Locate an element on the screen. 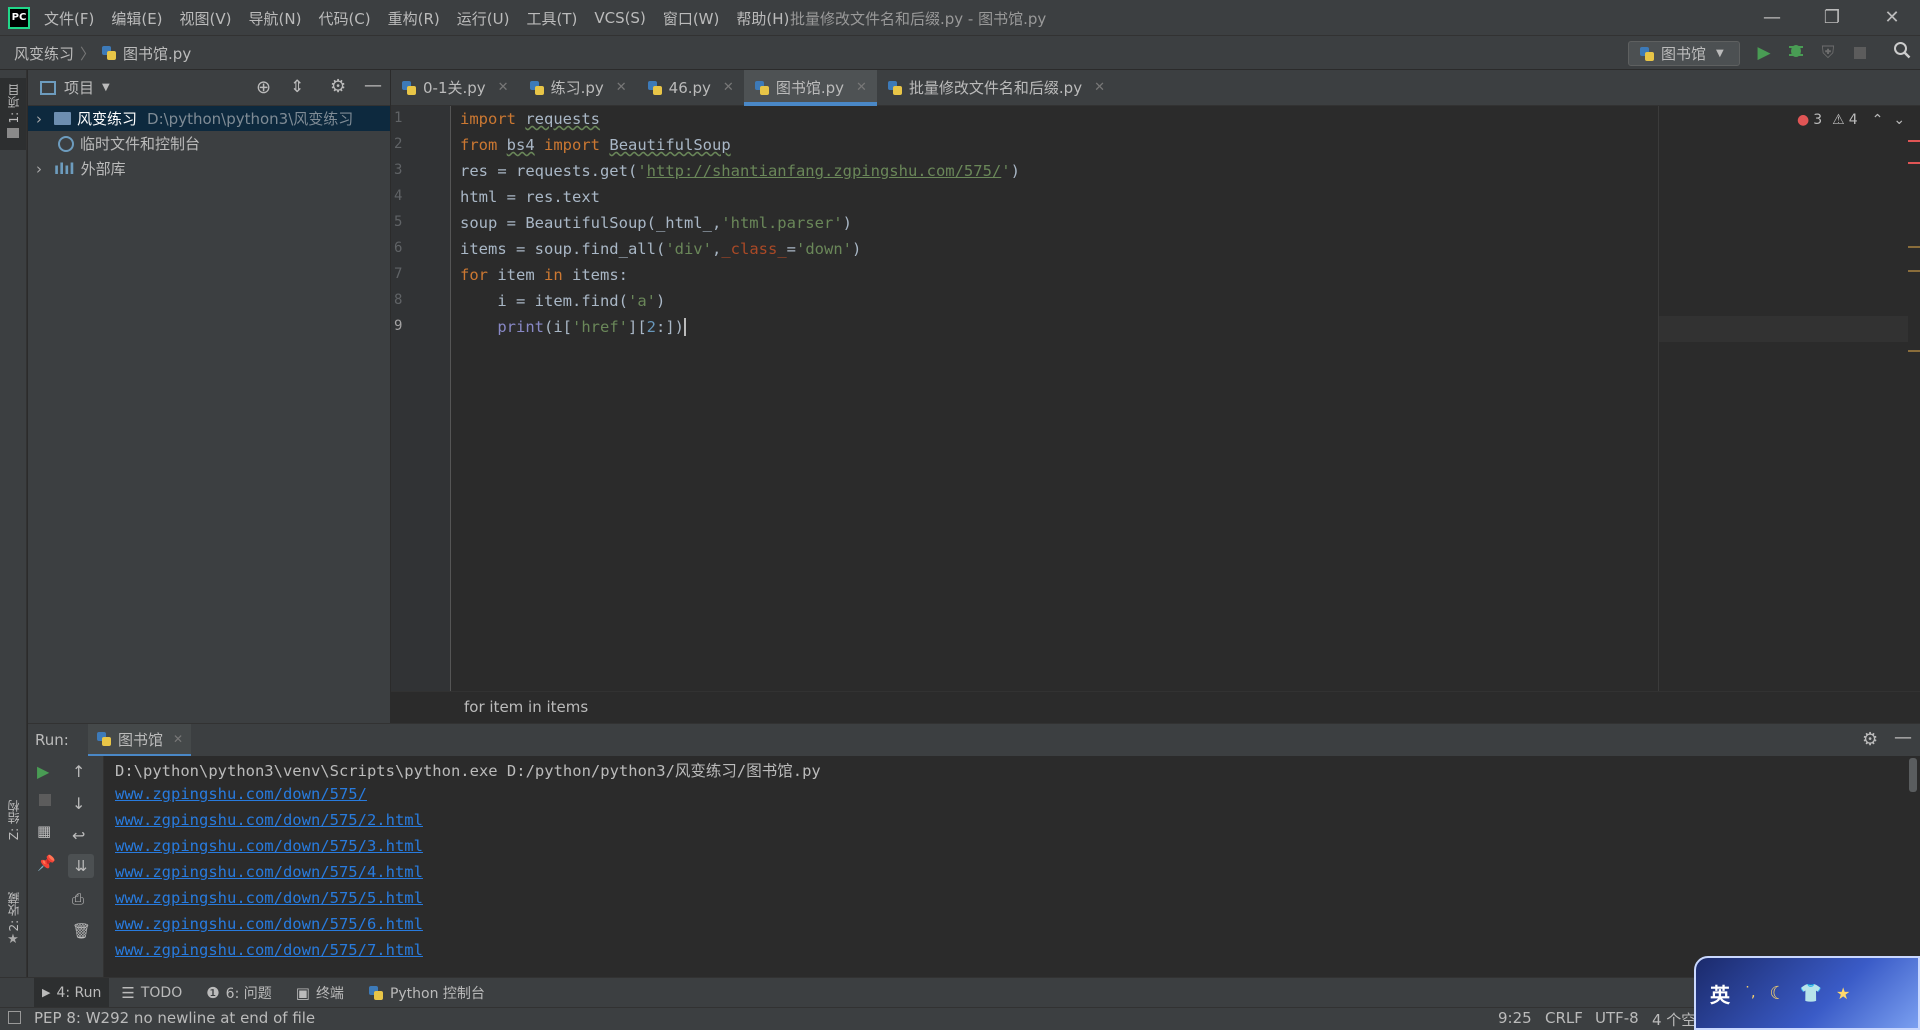  locate-icon: ⊕ is located at coordinates (263, 87).